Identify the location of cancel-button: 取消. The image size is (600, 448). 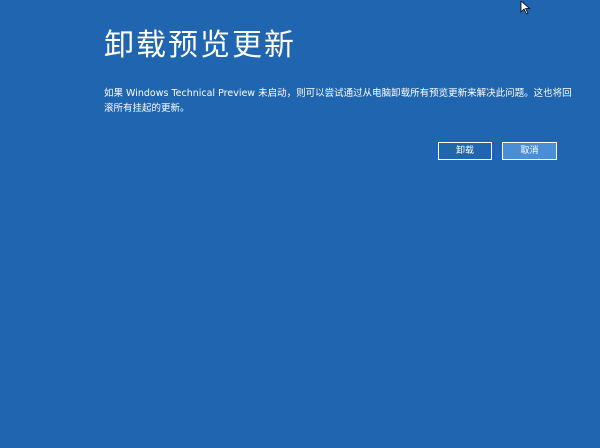
(529, 151).